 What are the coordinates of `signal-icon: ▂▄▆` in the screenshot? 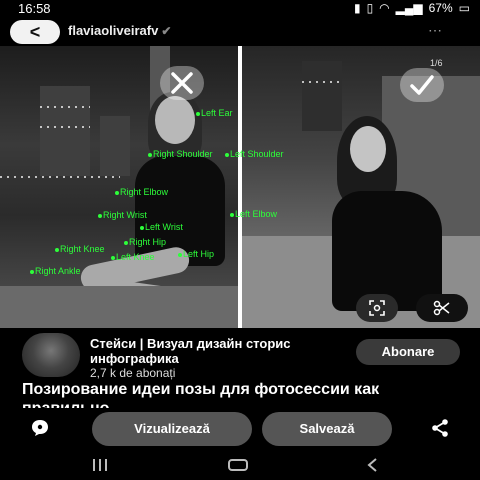 It's located at (409, 8).